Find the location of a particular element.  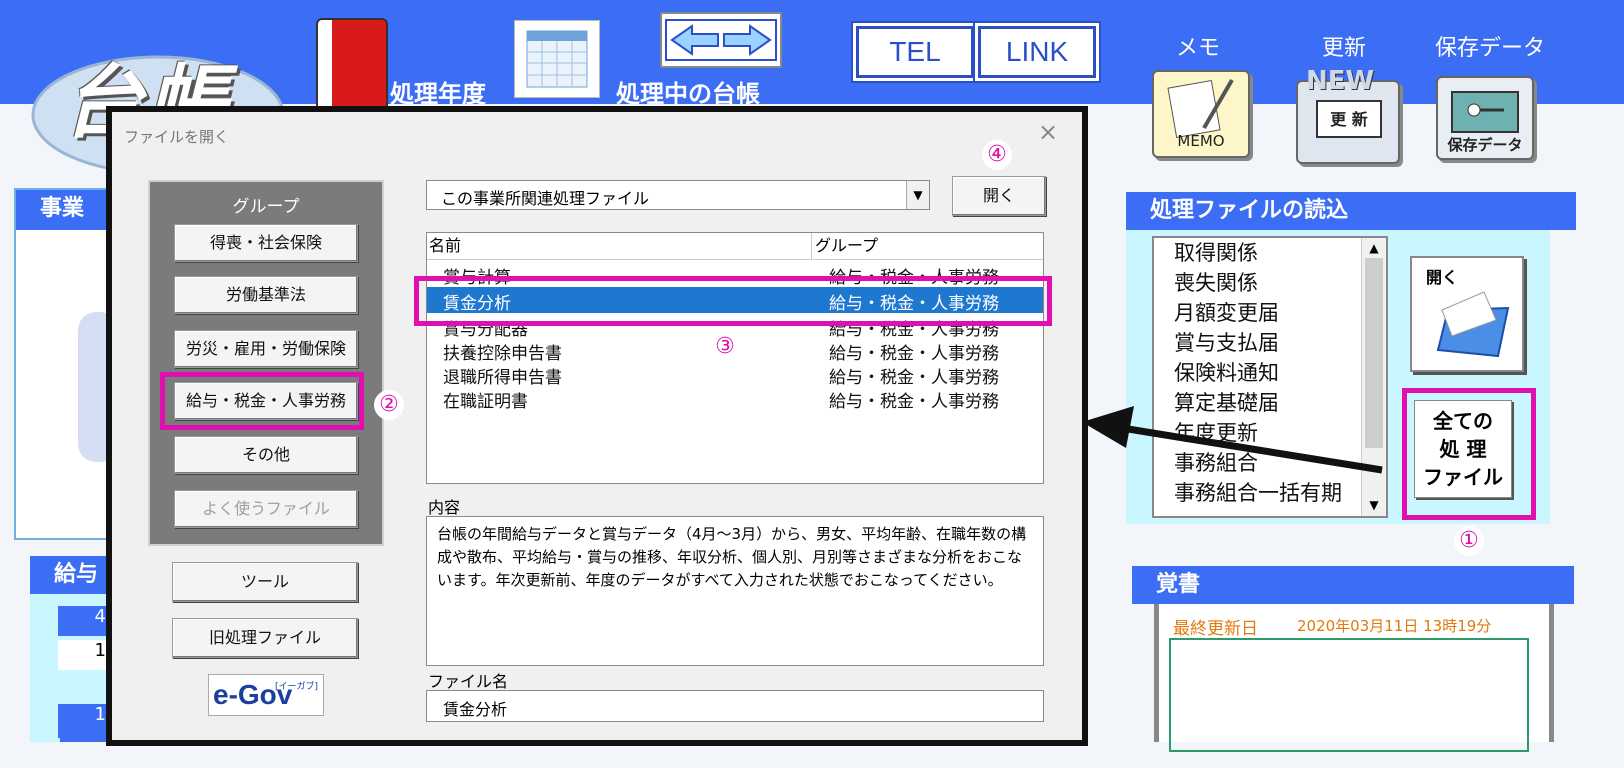

calendar-icon is located at coordinates (557, 59).